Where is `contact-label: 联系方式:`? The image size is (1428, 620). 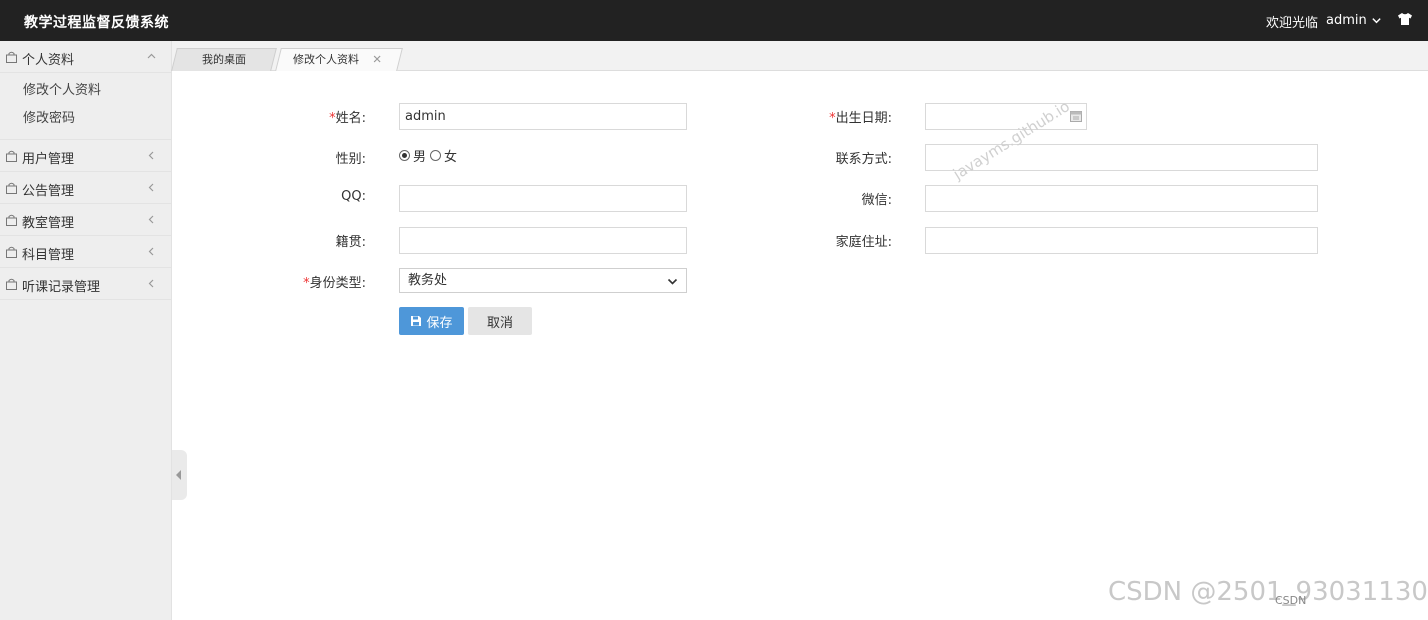 contact-label: 联系方式: is located at coordinates (863, 159).